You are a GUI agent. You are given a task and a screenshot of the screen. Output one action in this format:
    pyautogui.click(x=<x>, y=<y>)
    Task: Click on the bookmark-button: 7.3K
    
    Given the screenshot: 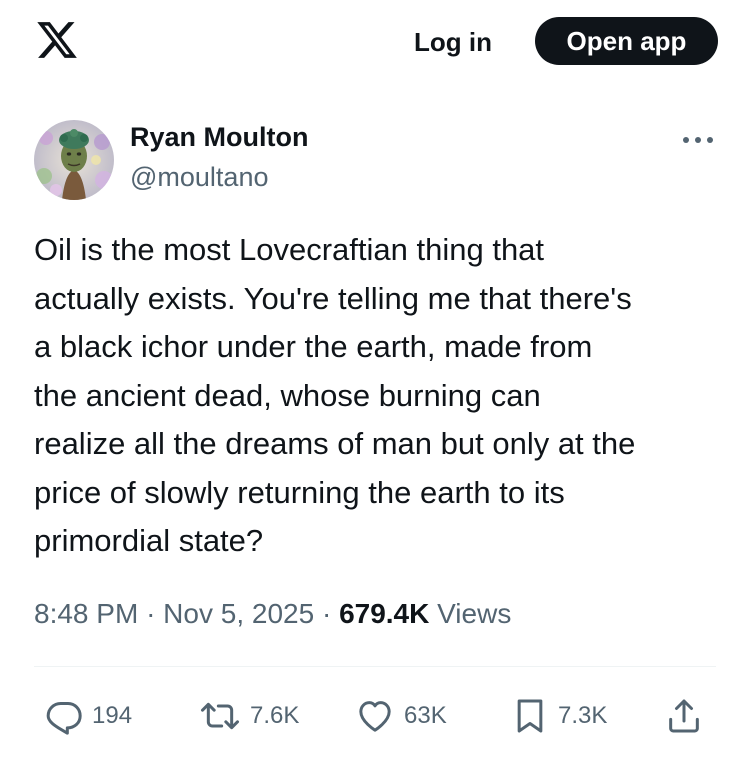 What is the action you would take?
    pyautogui.click(x=558, y=716)
    